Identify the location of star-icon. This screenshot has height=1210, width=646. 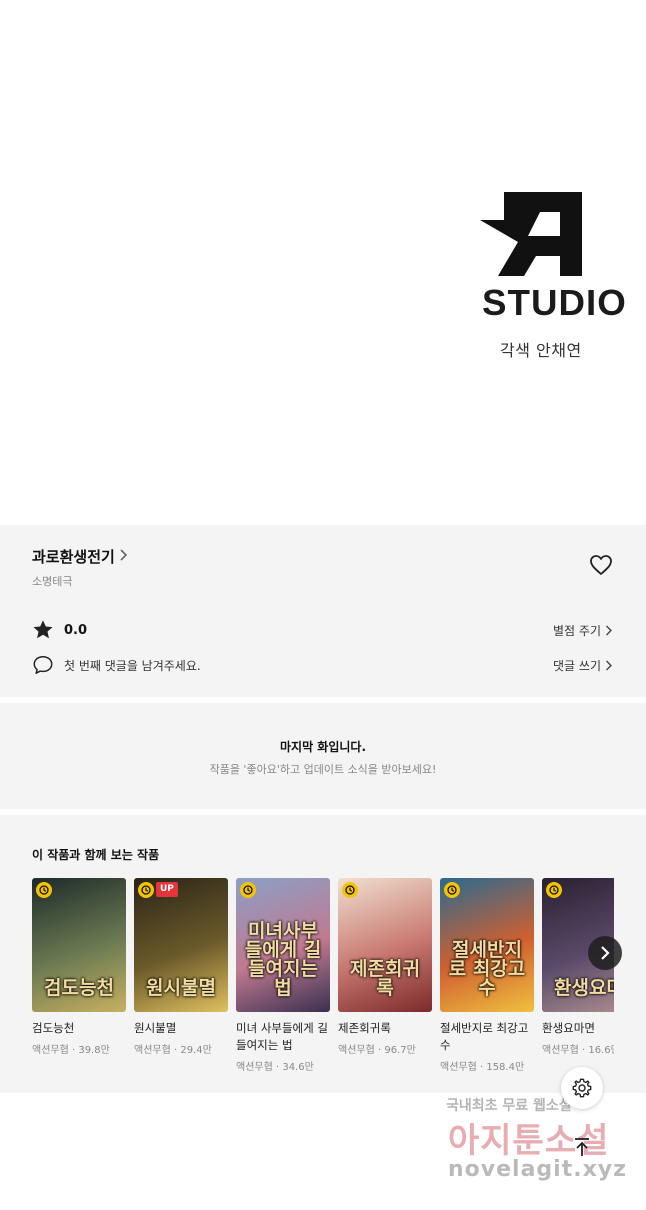
(43, 629).